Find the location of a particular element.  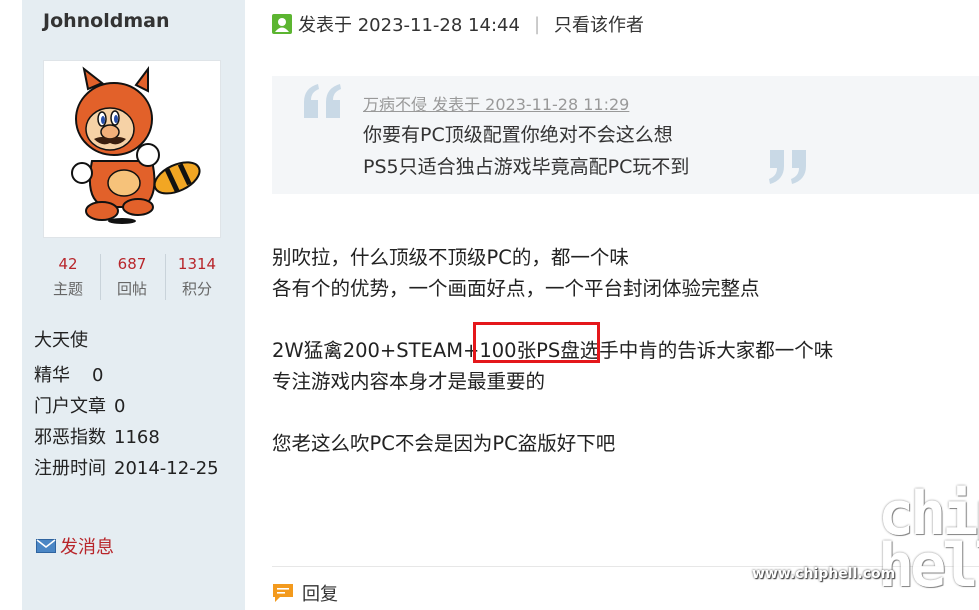

column-divider is located at coordinates (244, 305).